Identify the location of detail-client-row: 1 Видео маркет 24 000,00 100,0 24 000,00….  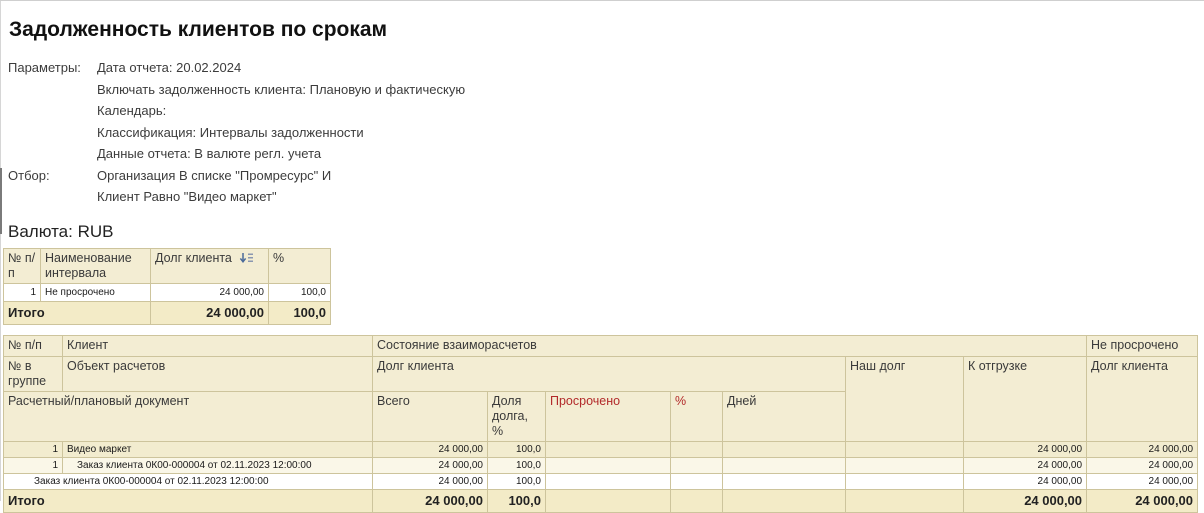
(601, 449).